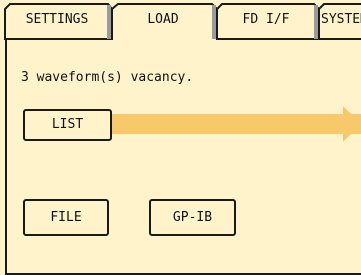  Describe the element at coordinates (107, 77) in the screenshot. I see `status-text: 3 waveform(s) vacancy.` at that location.